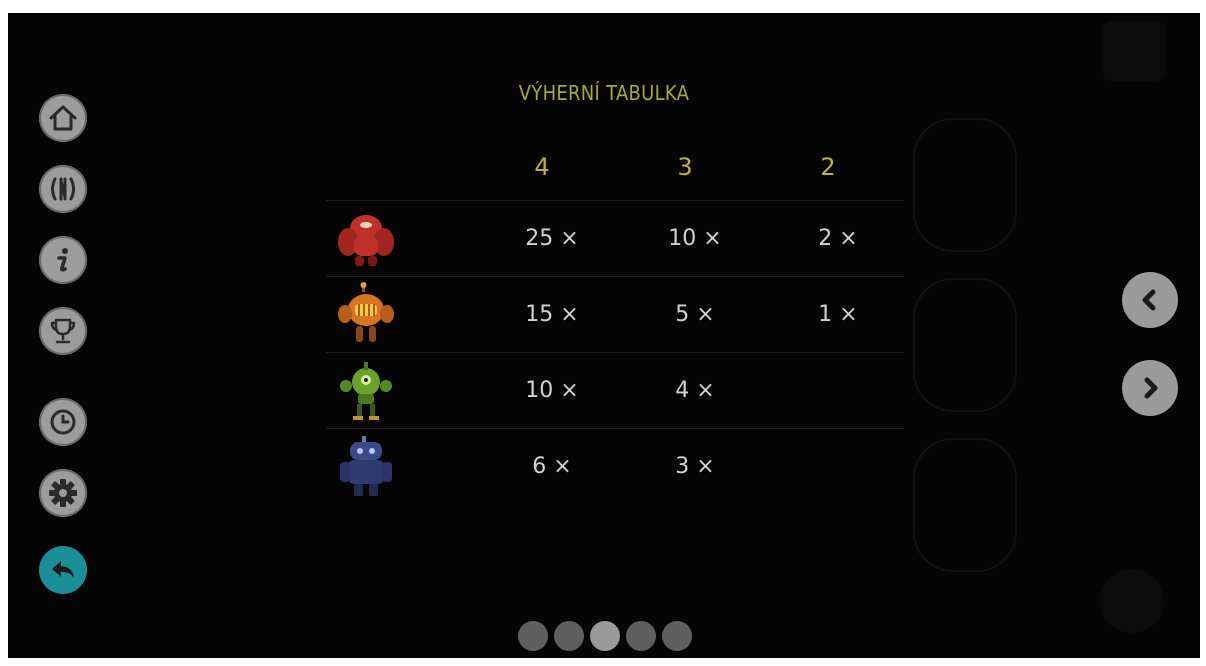  What do you see at coordinates (695, 390) in the screenshot?
I see `payout-value: 4 ×` at bounding box center [695, 390].